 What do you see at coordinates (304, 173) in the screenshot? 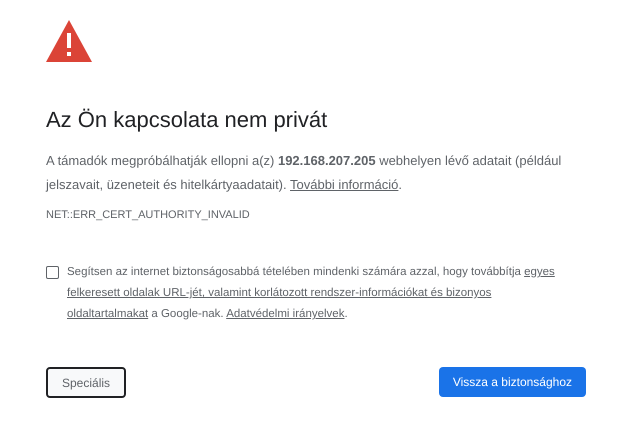
I see `warning-message: A támadók megpróbálhatják ellopni a(z) 192.168.207.205 webhelyen lévő adatait (például jelszavait, üzeneteit és hitelkártyaadatait). További információ.` at bounding box center [304, 173].